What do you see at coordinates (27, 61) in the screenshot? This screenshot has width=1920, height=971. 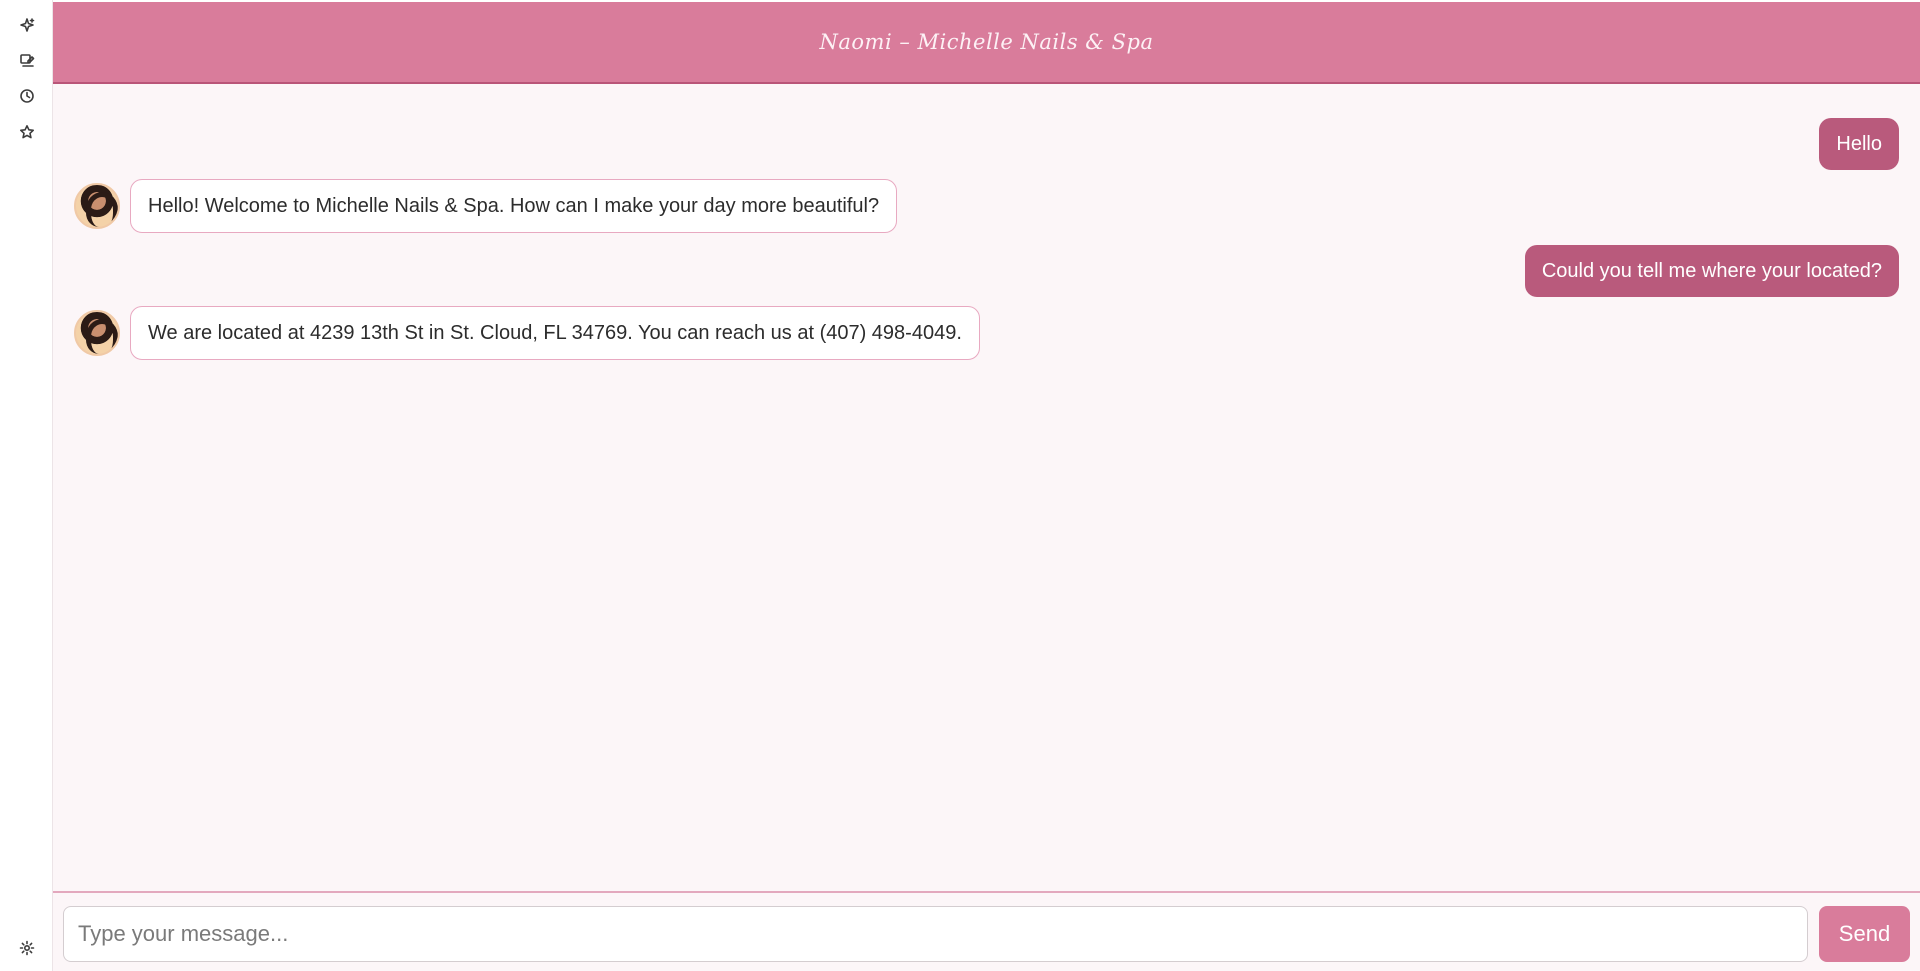 I see `chat-edit-icon` at bounding box center [27, 61].